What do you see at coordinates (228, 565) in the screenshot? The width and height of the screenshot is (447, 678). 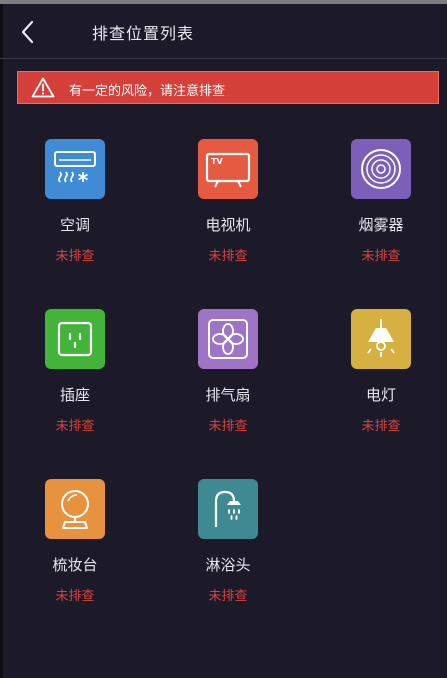 I see `item-label: 淋浴头` at bounding box center [228, 565].